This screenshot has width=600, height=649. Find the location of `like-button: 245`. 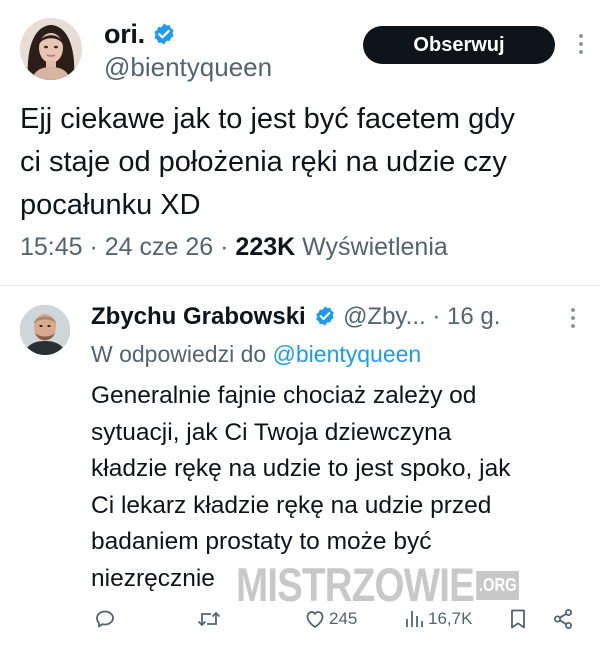

like-button: 245 is located at coordinates (330, 619).